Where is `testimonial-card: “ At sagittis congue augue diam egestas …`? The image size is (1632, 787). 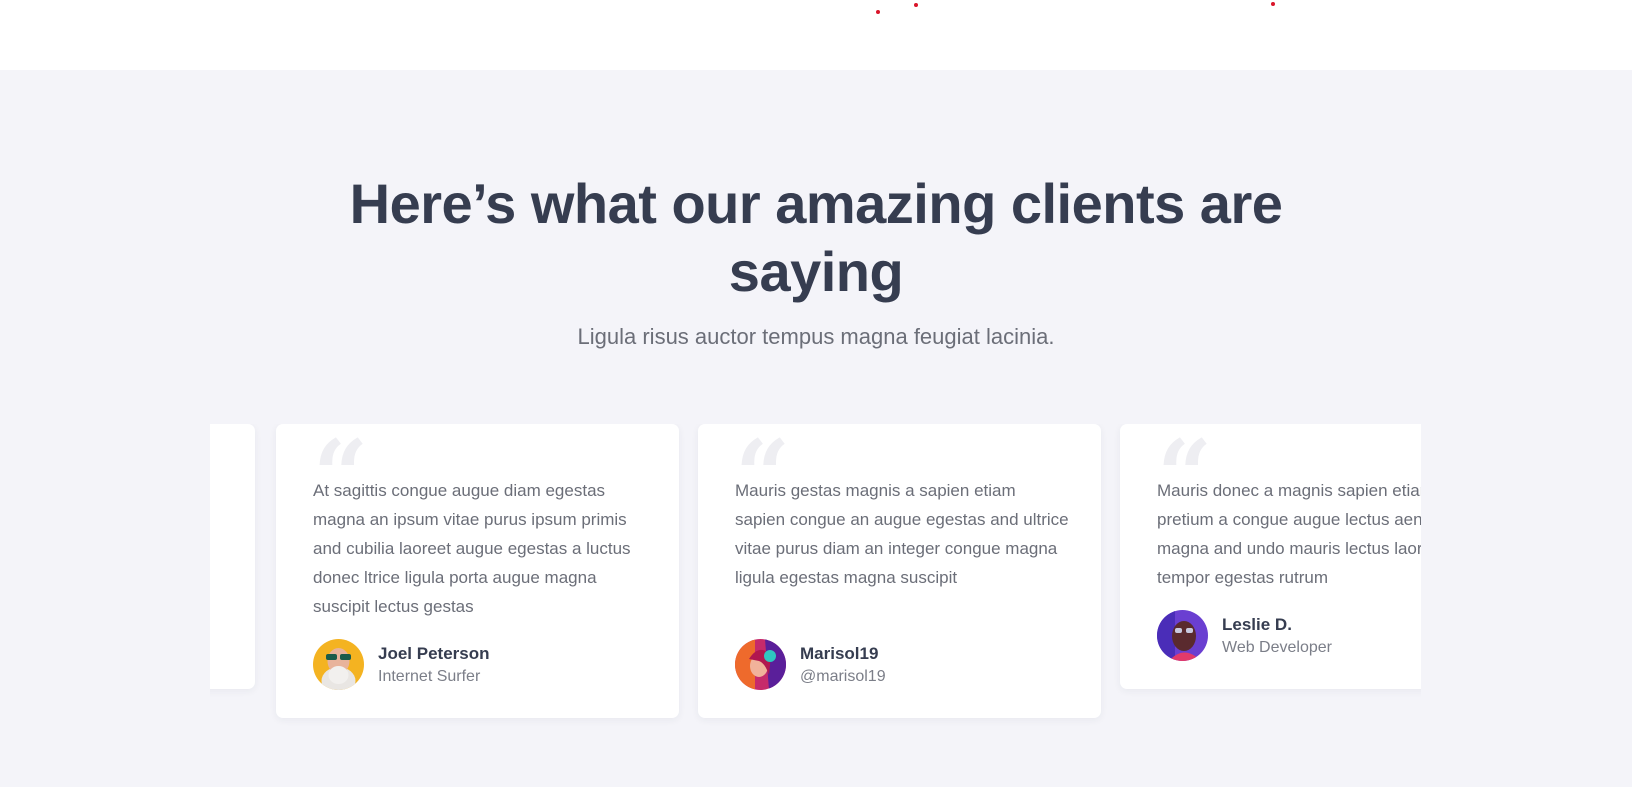 testimonial-card: “ At sagittis congue augue diam egestas … is located at coordinates (477, 571).